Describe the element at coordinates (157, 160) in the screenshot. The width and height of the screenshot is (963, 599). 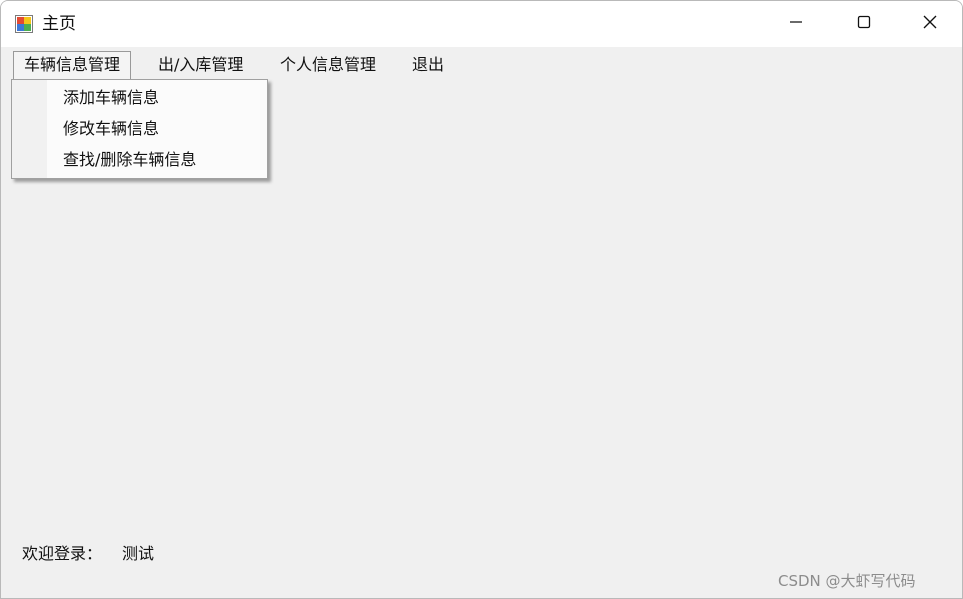
I see `dropdown-item-find-delete-vehicle: 查找/删除车辆信息` at that location.